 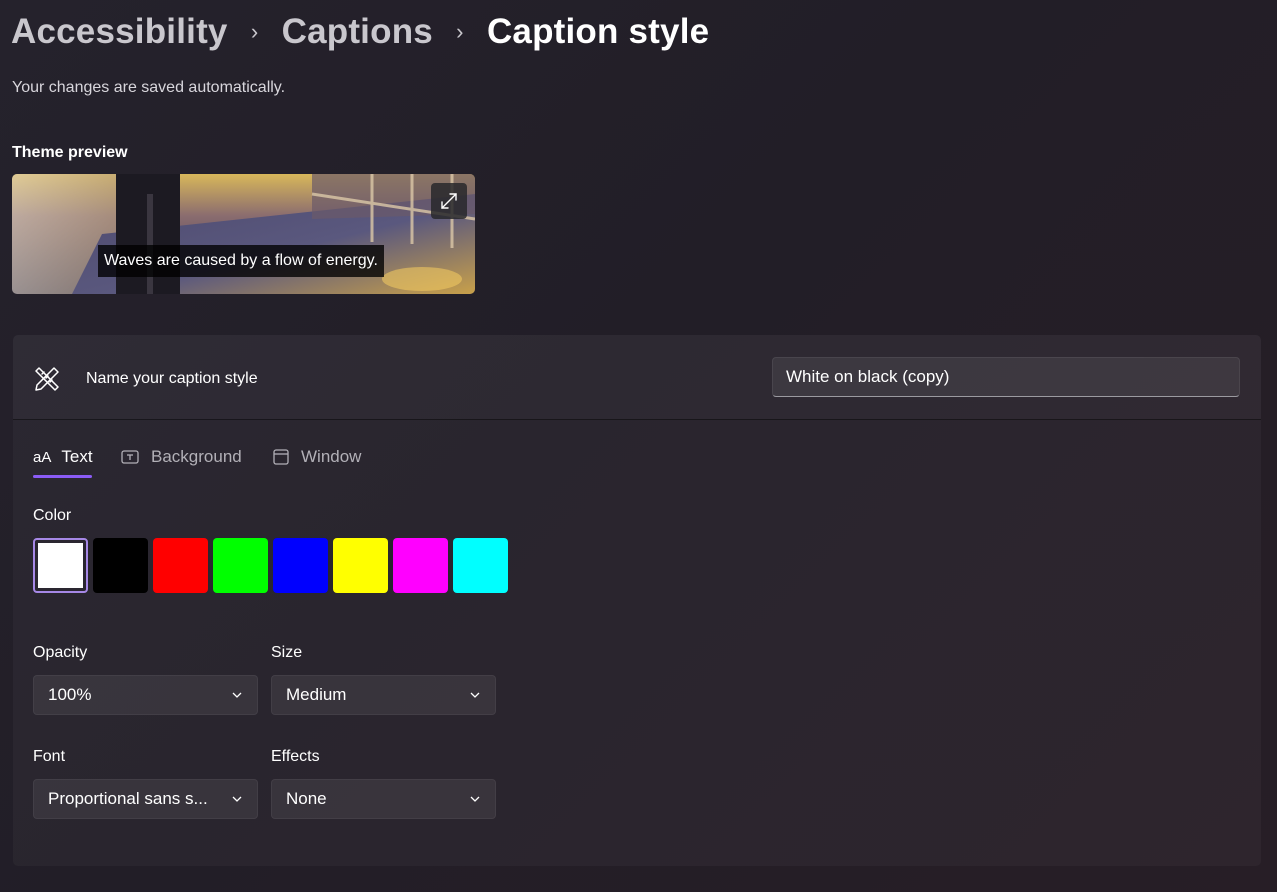 What do you see at coordinates (240, 565) in the screenshot?
I see `color-swatch-green` at bounding box center [240, 565].